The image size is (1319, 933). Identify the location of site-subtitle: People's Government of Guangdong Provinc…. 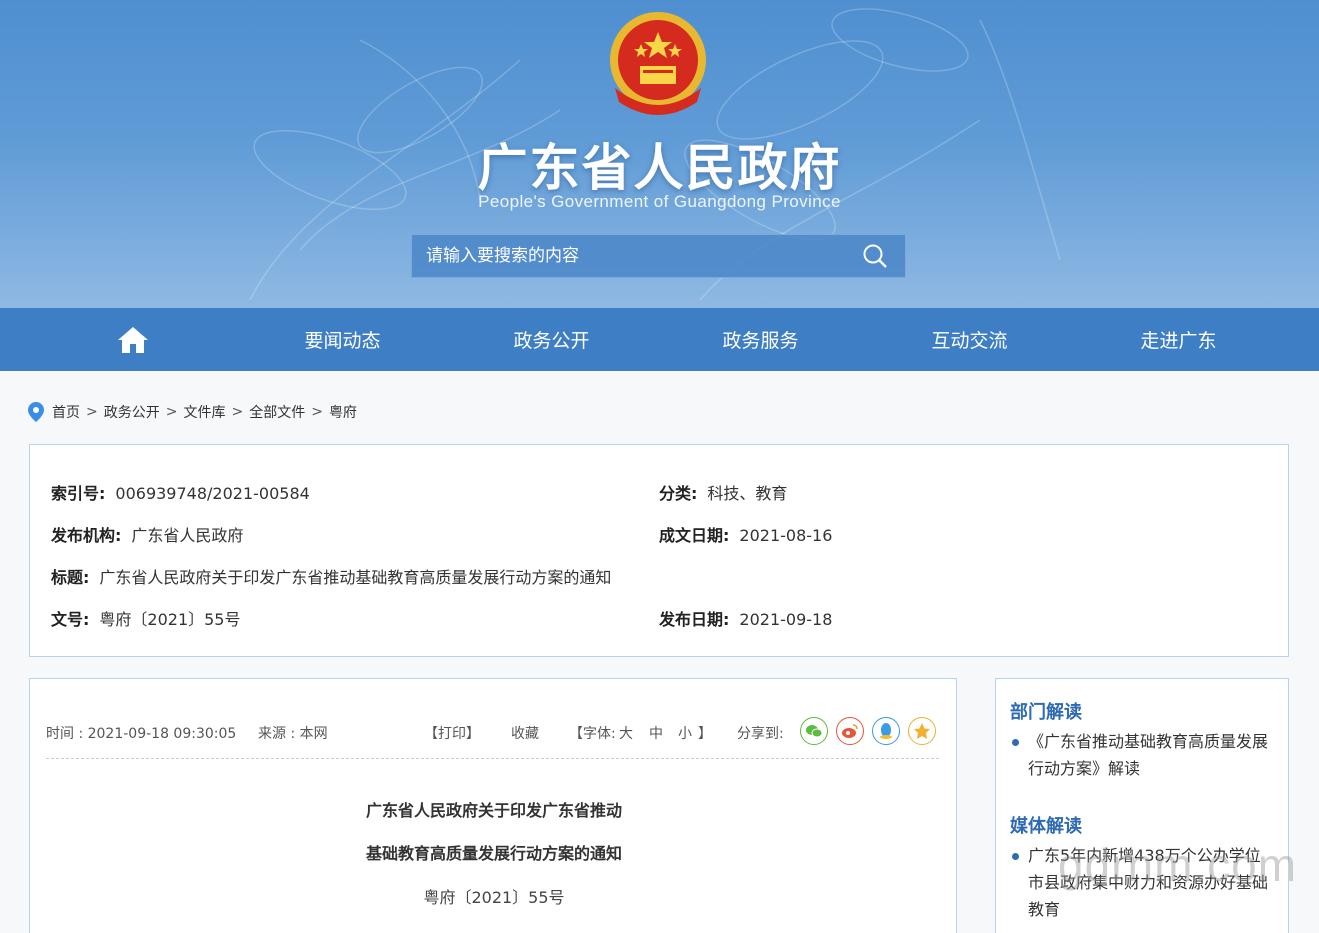
(659, 201).